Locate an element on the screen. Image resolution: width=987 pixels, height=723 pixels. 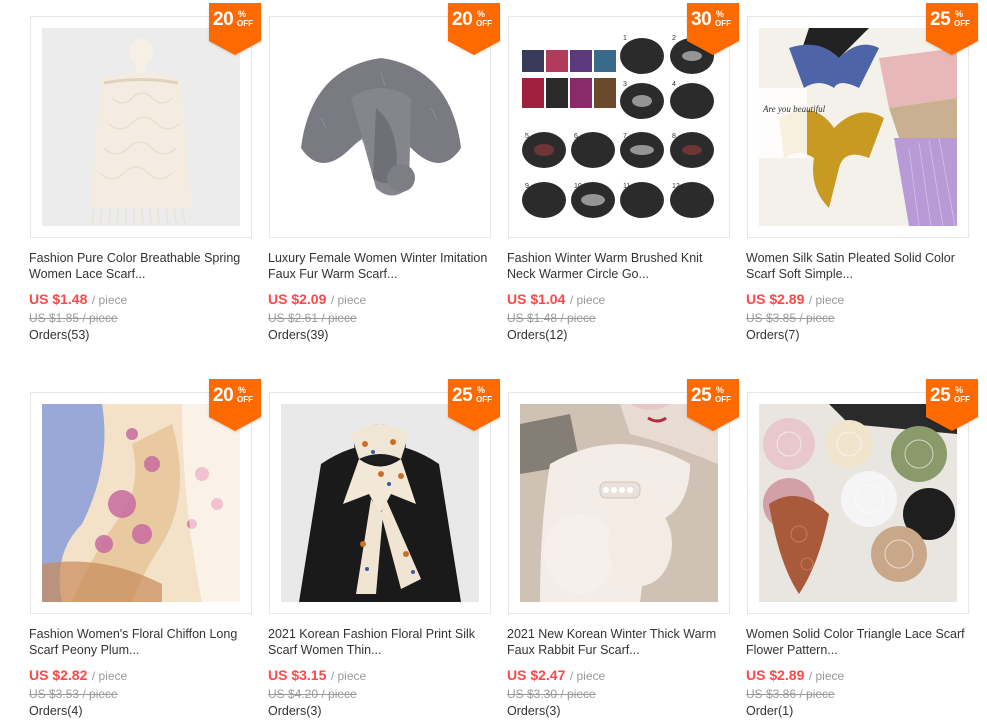
sale-price: US $3.15 is located at coordinates (297, 675).